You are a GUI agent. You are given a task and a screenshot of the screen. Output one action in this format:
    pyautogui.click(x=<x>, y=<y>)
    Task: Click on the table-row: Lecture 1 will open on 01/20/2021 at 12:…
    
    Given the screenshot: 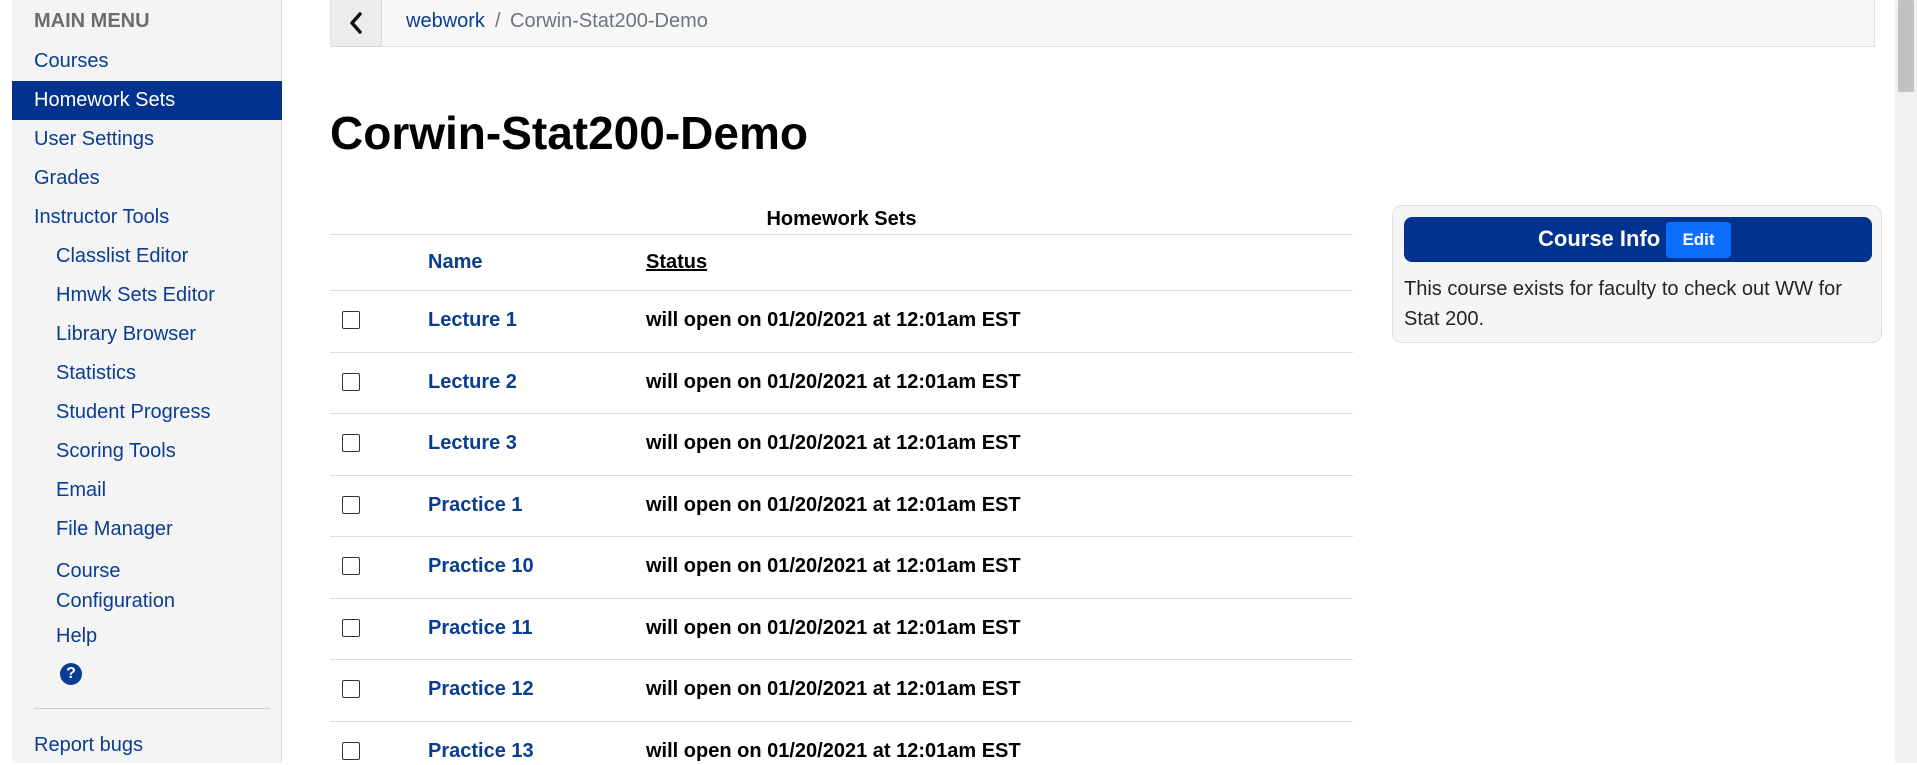 What is the action you would take?
    pyautogui.click(x=841, y=320)
    